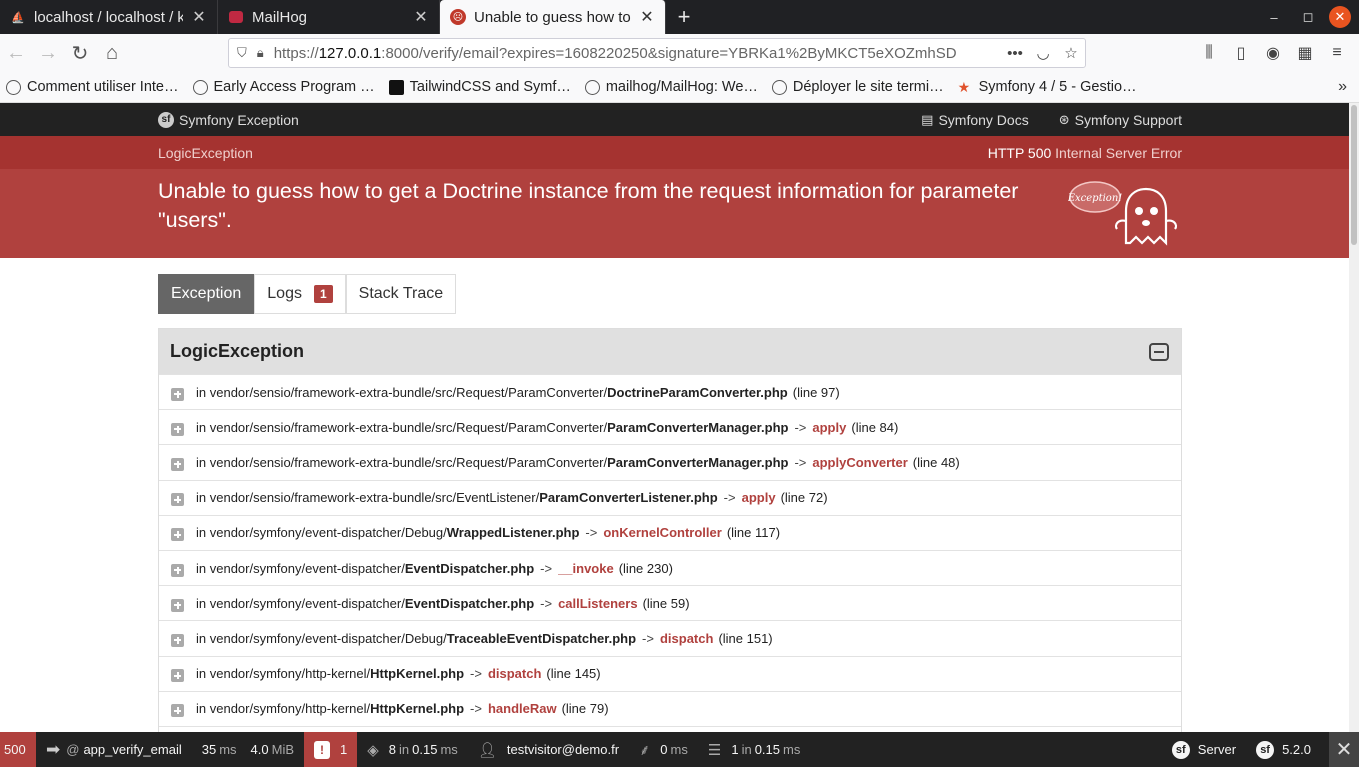  Describe the element at coordinates (1354, 175) in the screenshot. I see `scrollbar-thumb` at that location.